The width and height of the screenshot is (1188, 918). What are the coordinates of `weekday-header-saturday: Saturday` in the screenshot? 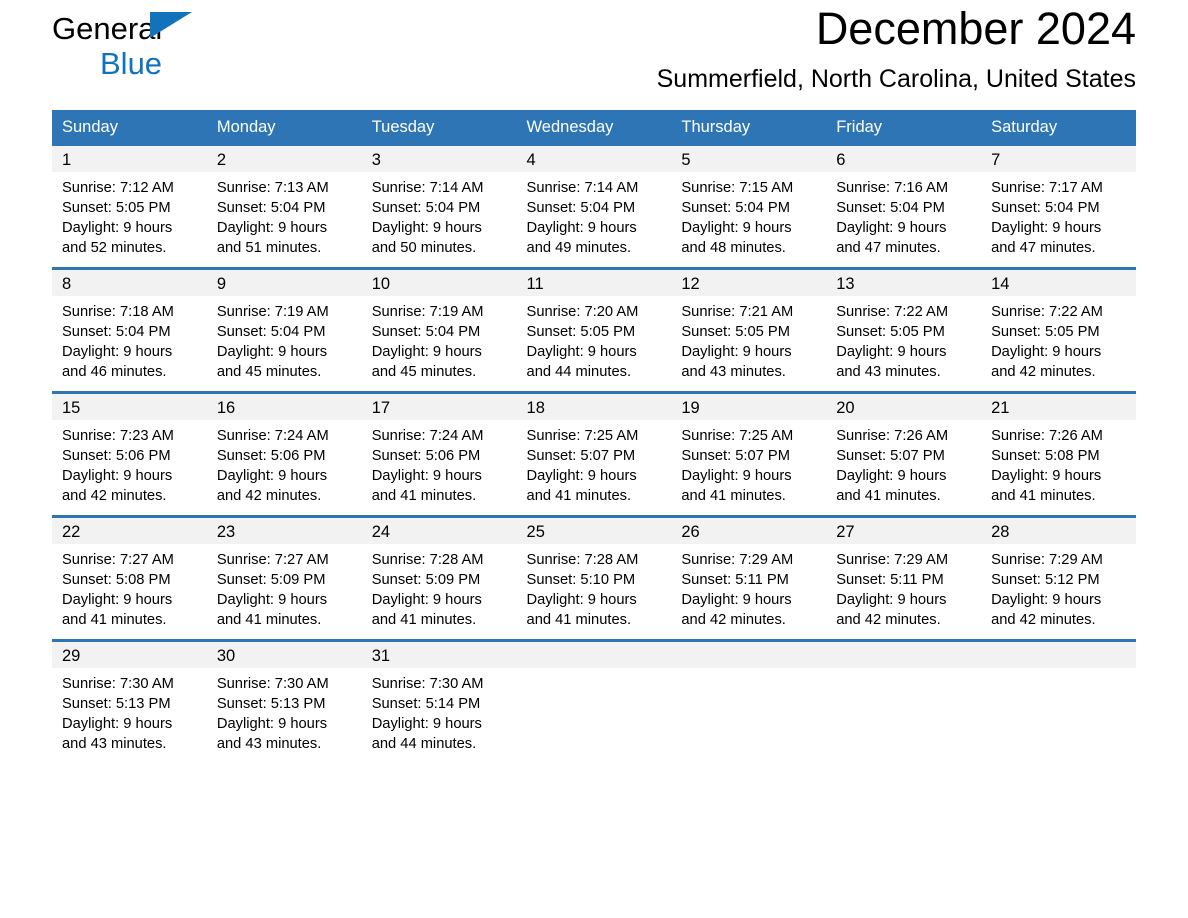 It's located at (1058, 128).